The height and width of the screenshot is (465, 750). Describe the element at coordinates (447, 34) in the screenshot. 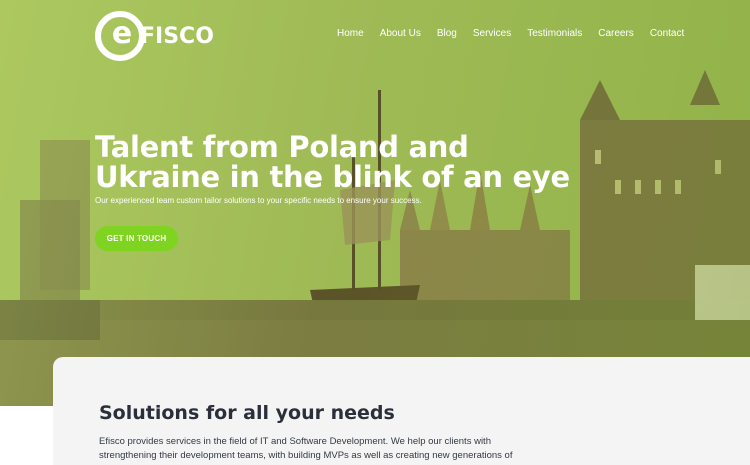

I see `nav-item-blog: Blog` at that location.